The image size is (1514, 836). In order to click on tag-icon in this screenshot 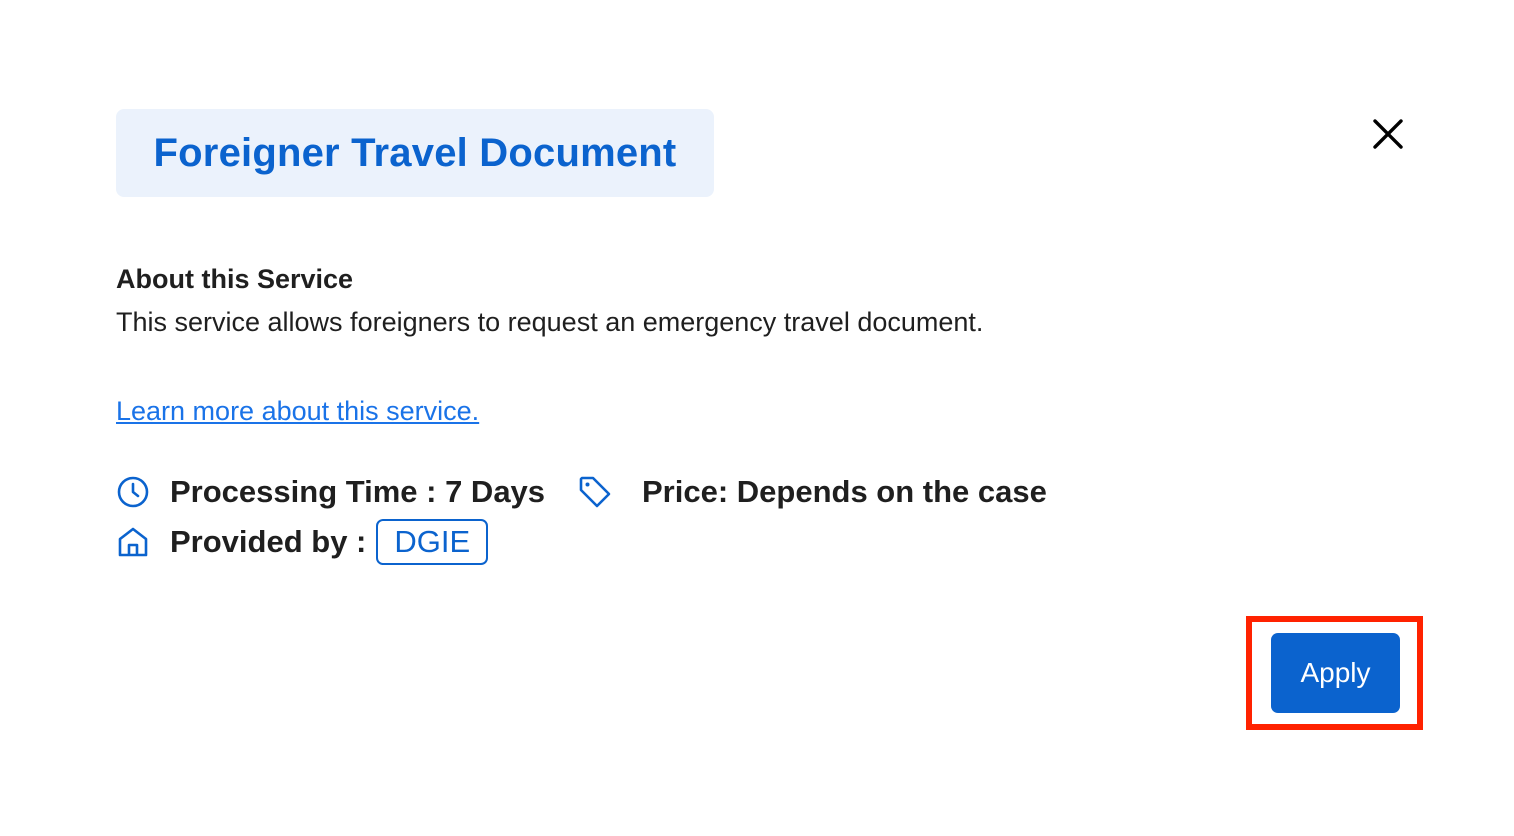, I will do `click(595, 492)`.